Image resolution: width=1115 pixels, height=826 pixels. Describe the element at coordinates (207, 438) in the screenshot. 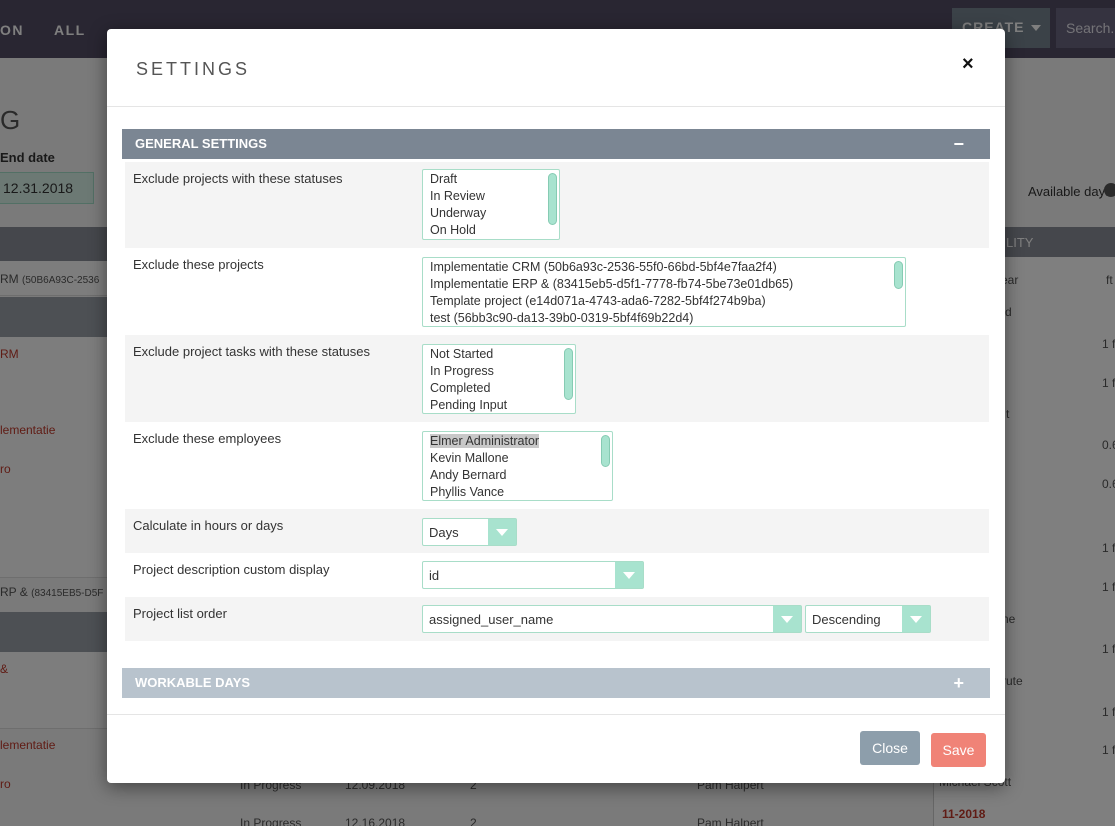

I see `employees-label: Exclude these employees` at that location.